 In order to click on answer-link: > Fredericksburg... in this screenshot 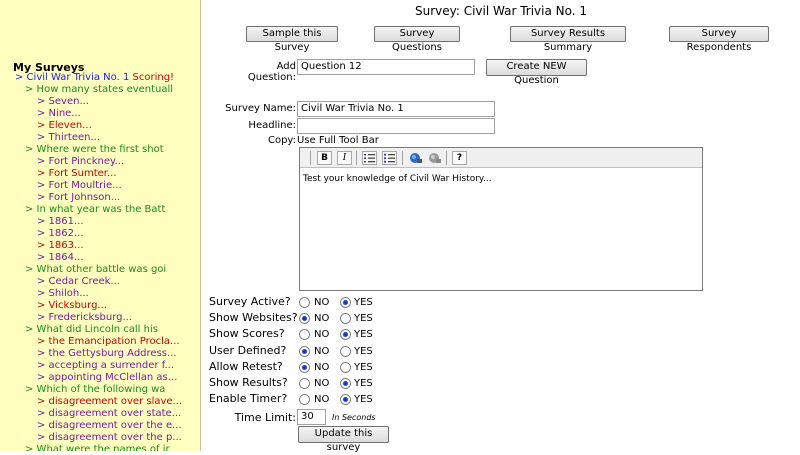, I will do `click(100, 318)`.